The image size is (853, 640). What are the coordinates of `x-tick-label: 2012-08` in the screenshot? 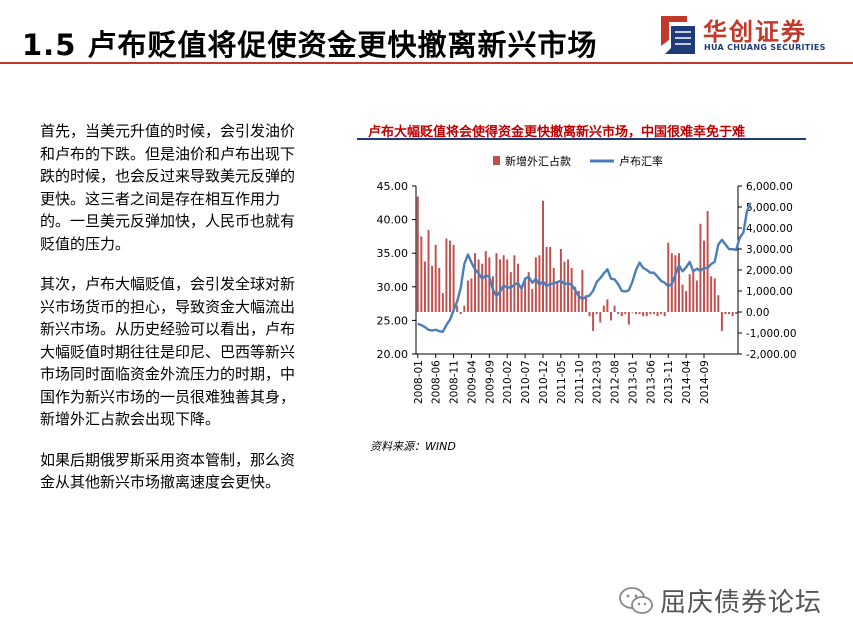 It's located at (616, 382).